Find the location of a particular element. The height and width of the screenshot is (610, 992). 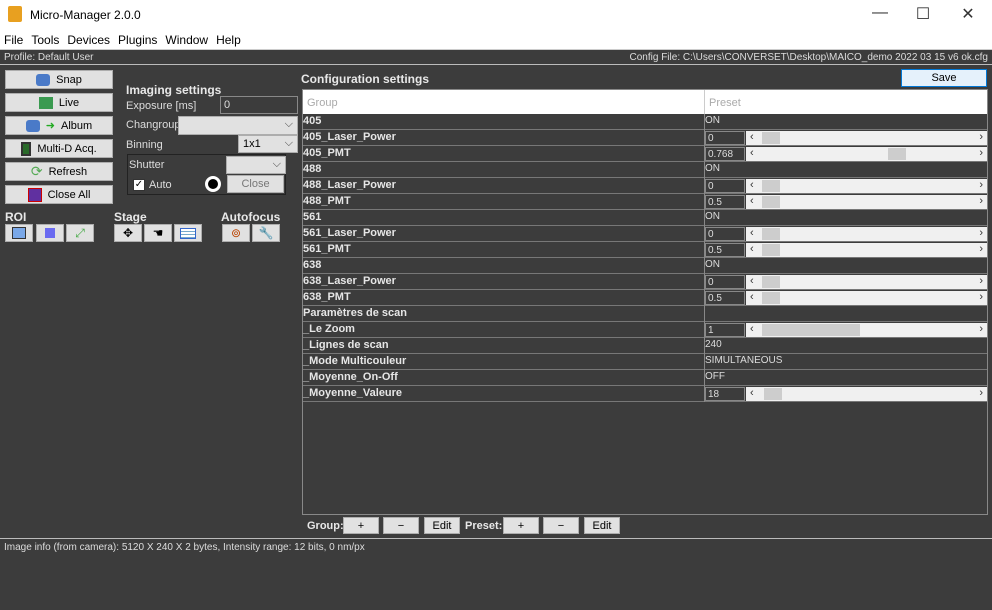

menu-file: File is located at coordinates (13, 38).